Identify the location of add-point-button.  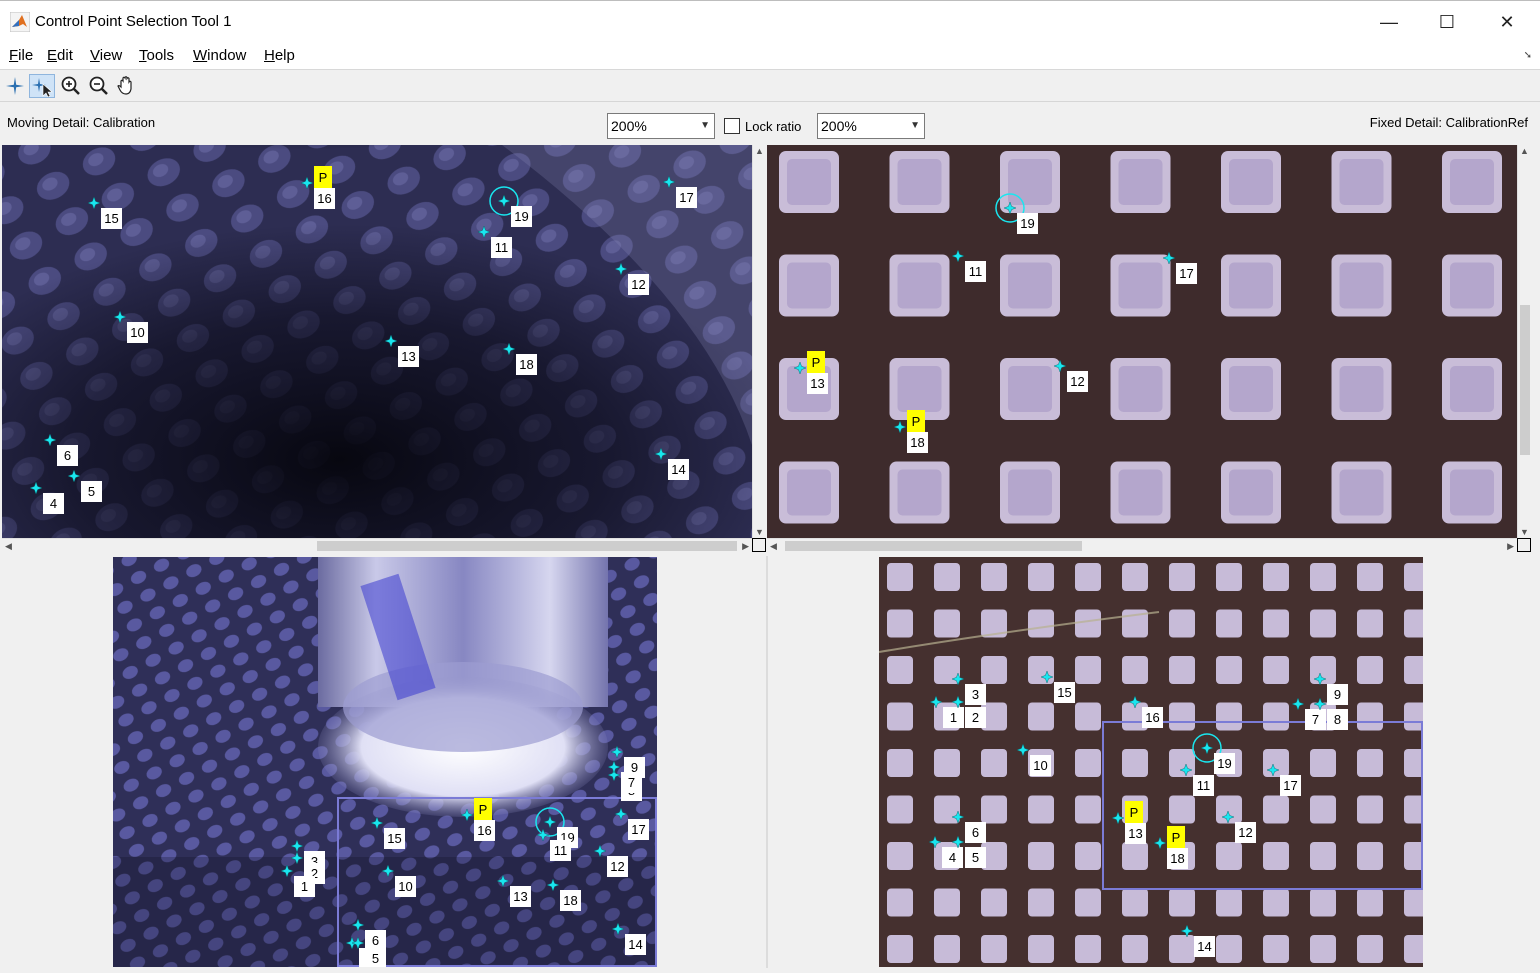
(15, 86).